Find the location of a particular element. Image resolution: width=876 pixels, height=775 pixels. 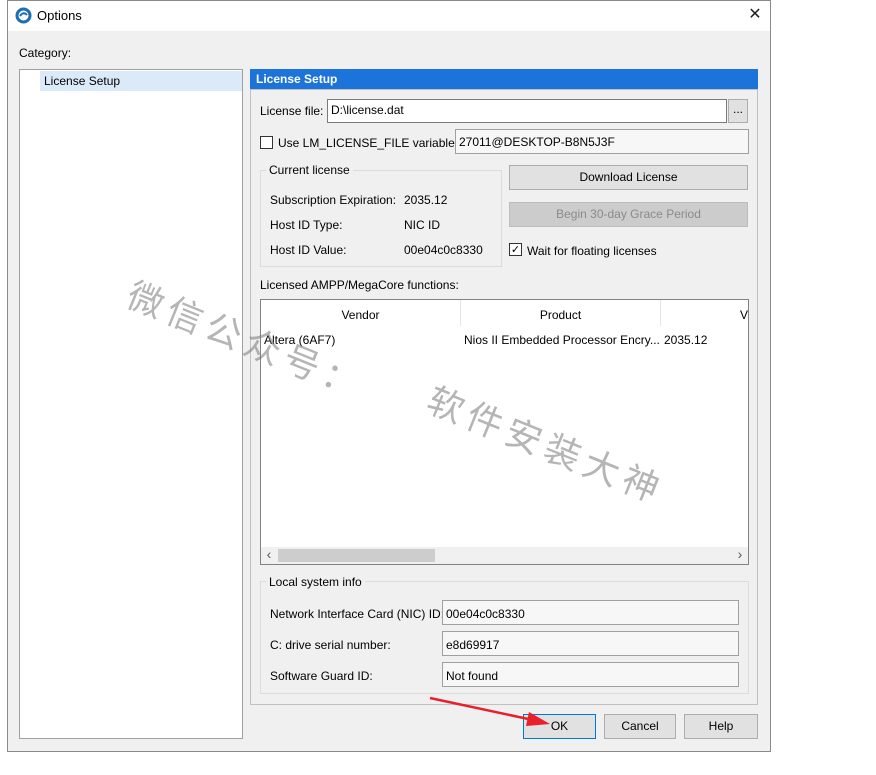

scroll-left-icon: ‹ is located at coordinates (269, 554).